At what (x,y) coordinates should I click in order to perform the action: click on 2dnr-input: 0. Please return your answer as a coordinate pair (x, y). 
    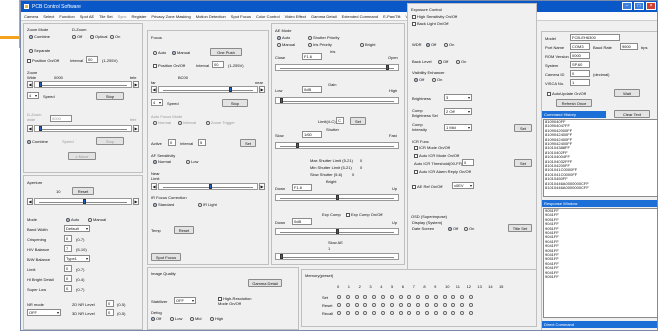
    Looking at the image, I should click on (110, 303).